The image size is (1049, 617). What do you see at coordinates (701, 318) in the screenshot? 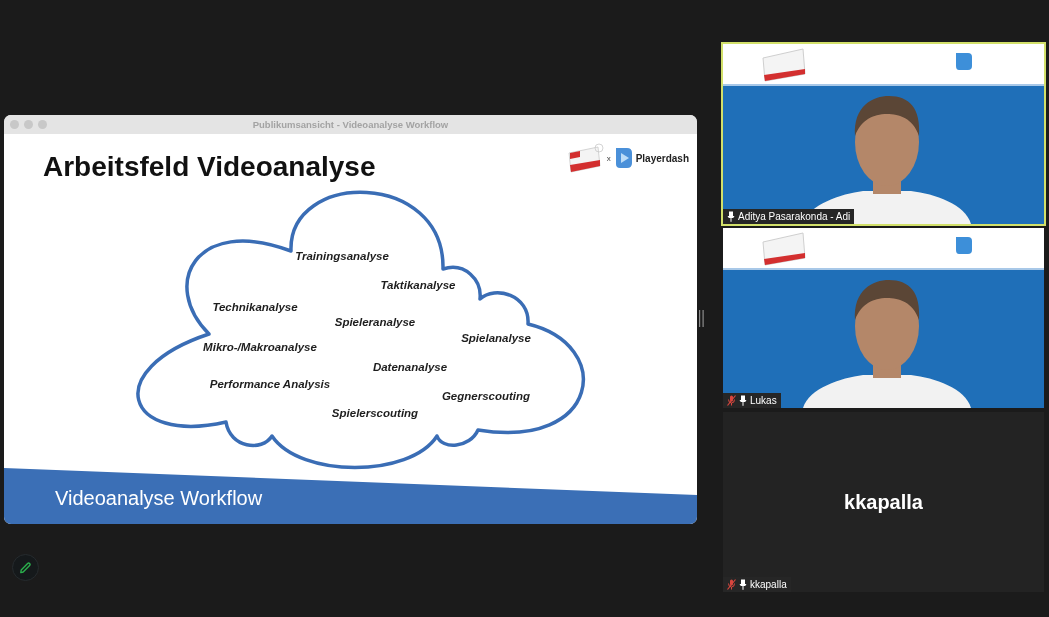
I see `resize-handle-icon` at bounding box center [701, 318].